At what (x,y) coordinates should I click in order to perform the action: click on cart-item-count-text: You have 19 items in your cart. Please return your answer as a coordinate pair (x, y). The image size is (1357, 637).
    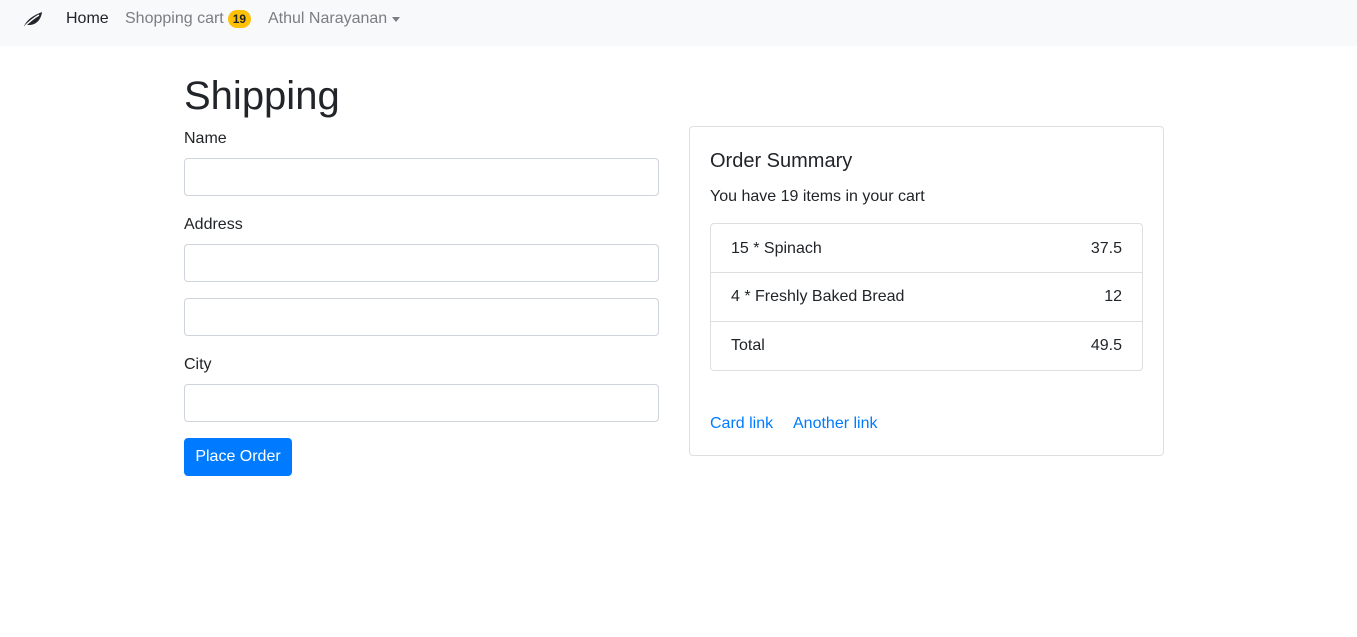
    Looking at the image, I should click on (817, 196).